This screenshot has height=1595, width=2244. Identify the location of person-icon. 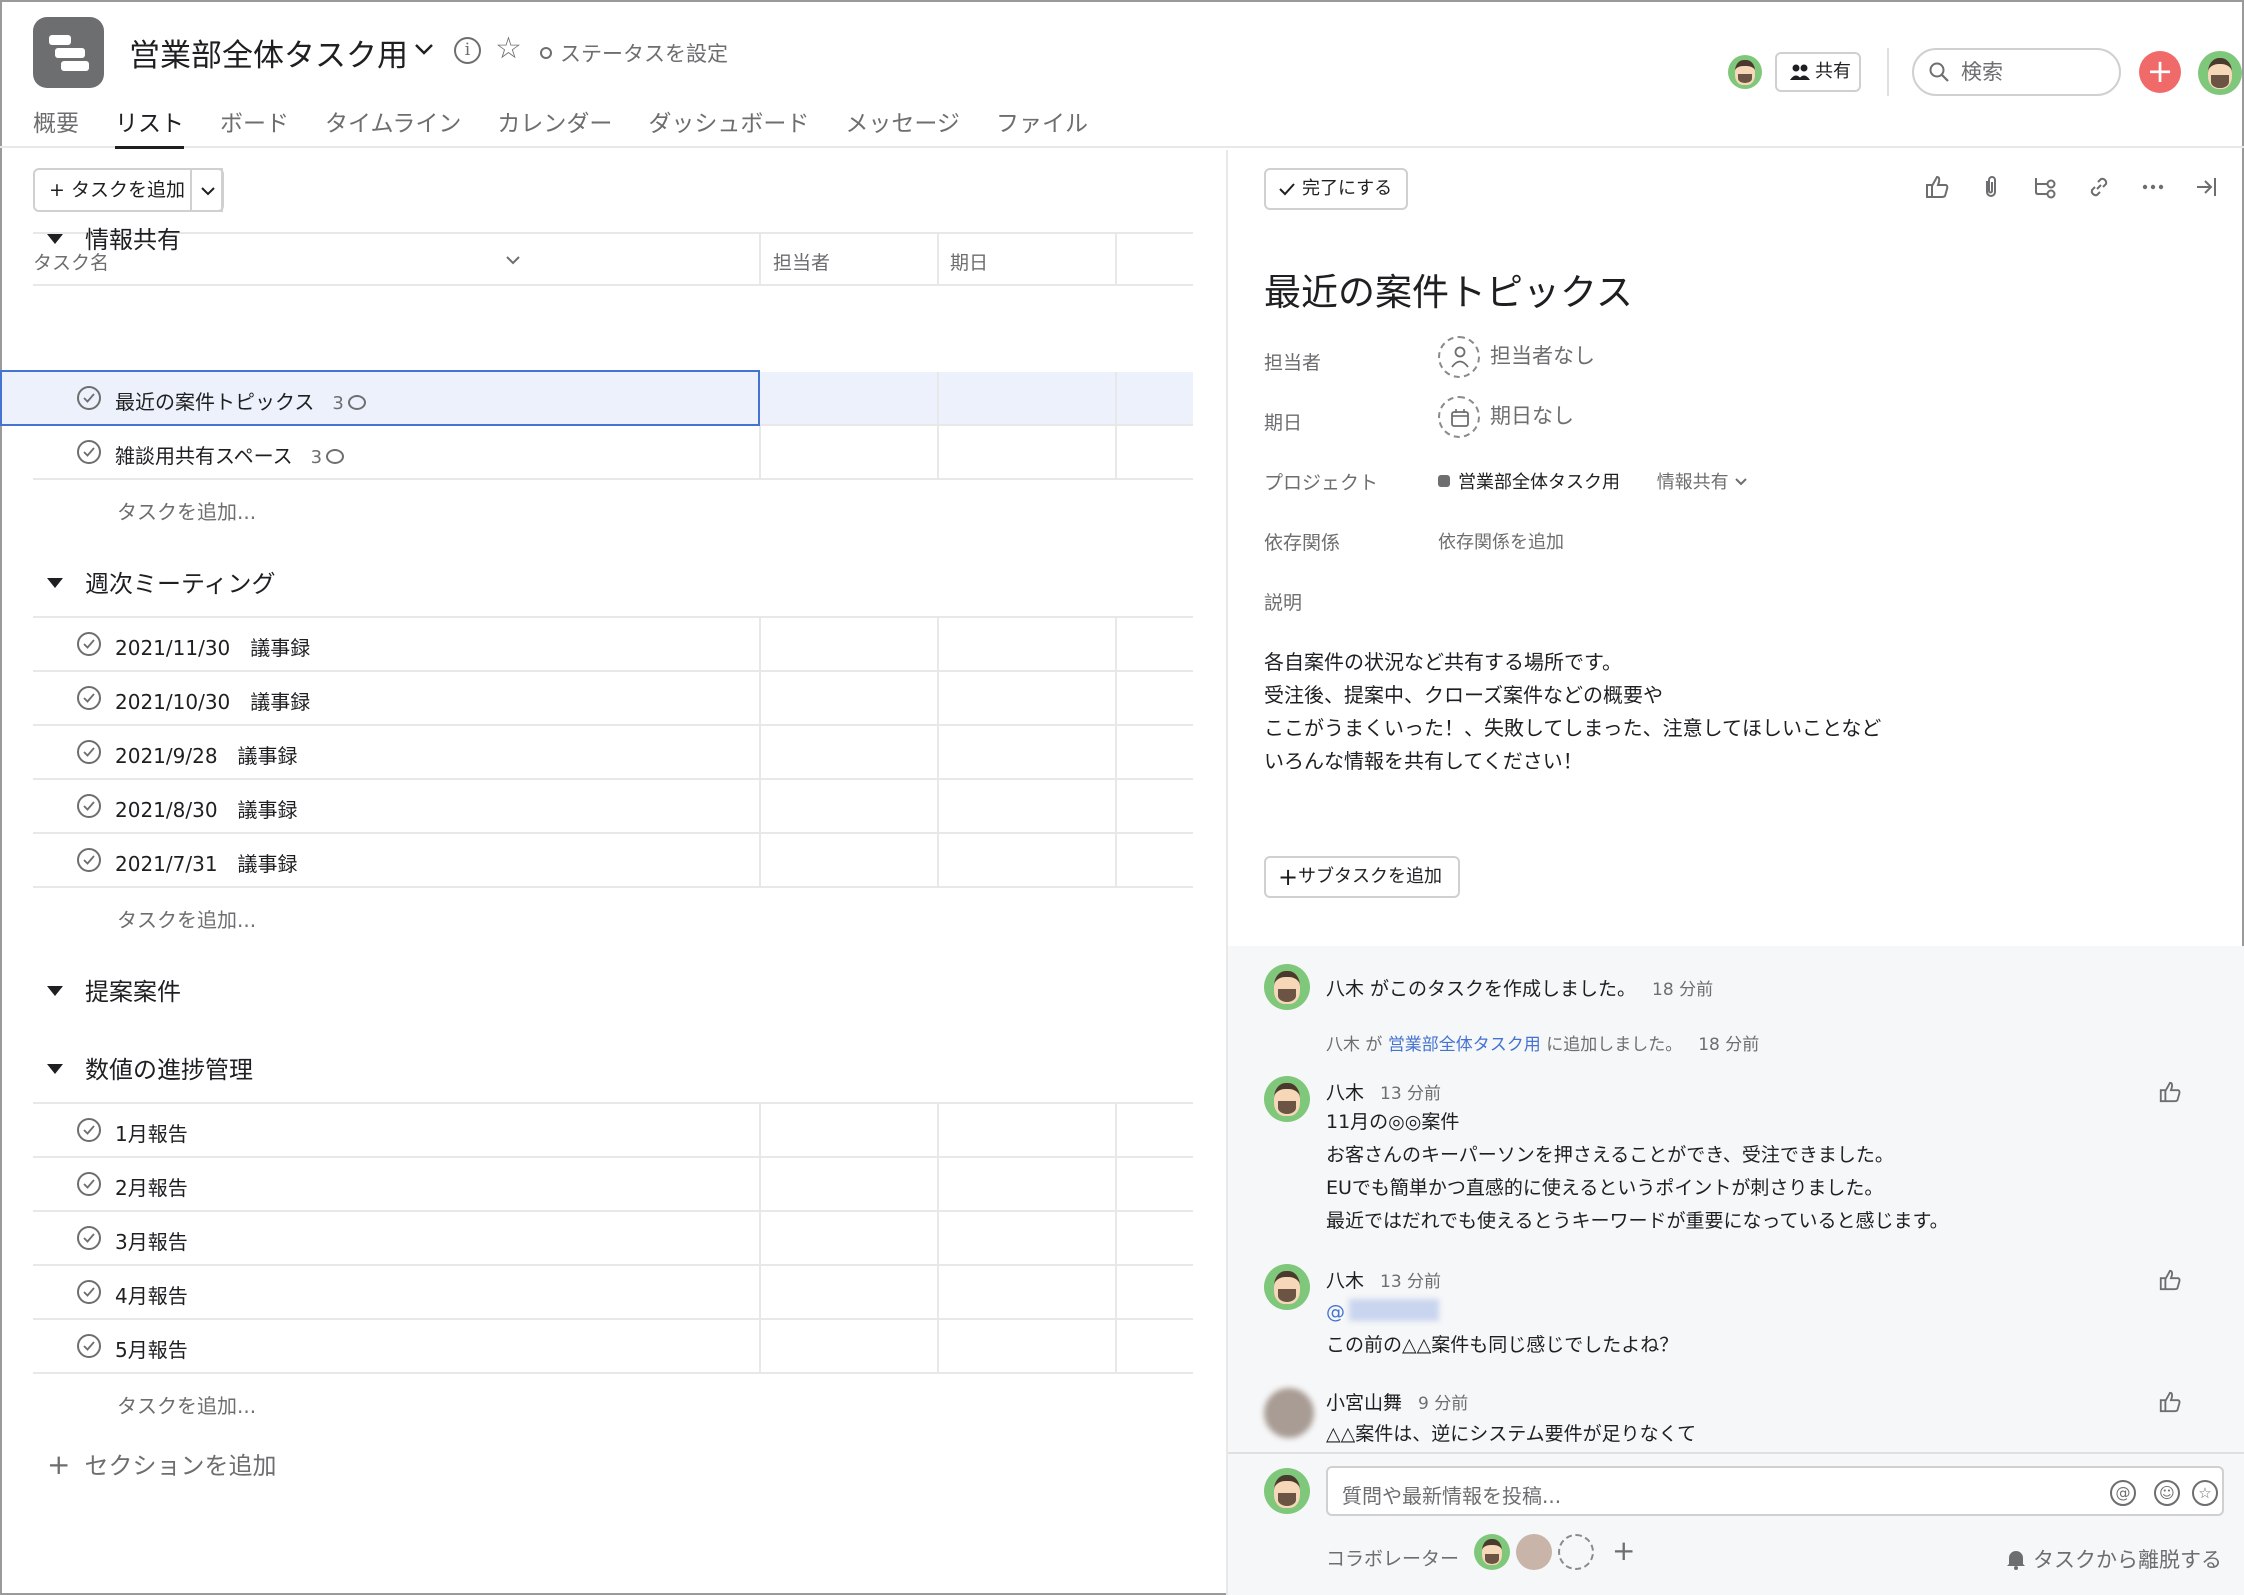
(1459, 357).